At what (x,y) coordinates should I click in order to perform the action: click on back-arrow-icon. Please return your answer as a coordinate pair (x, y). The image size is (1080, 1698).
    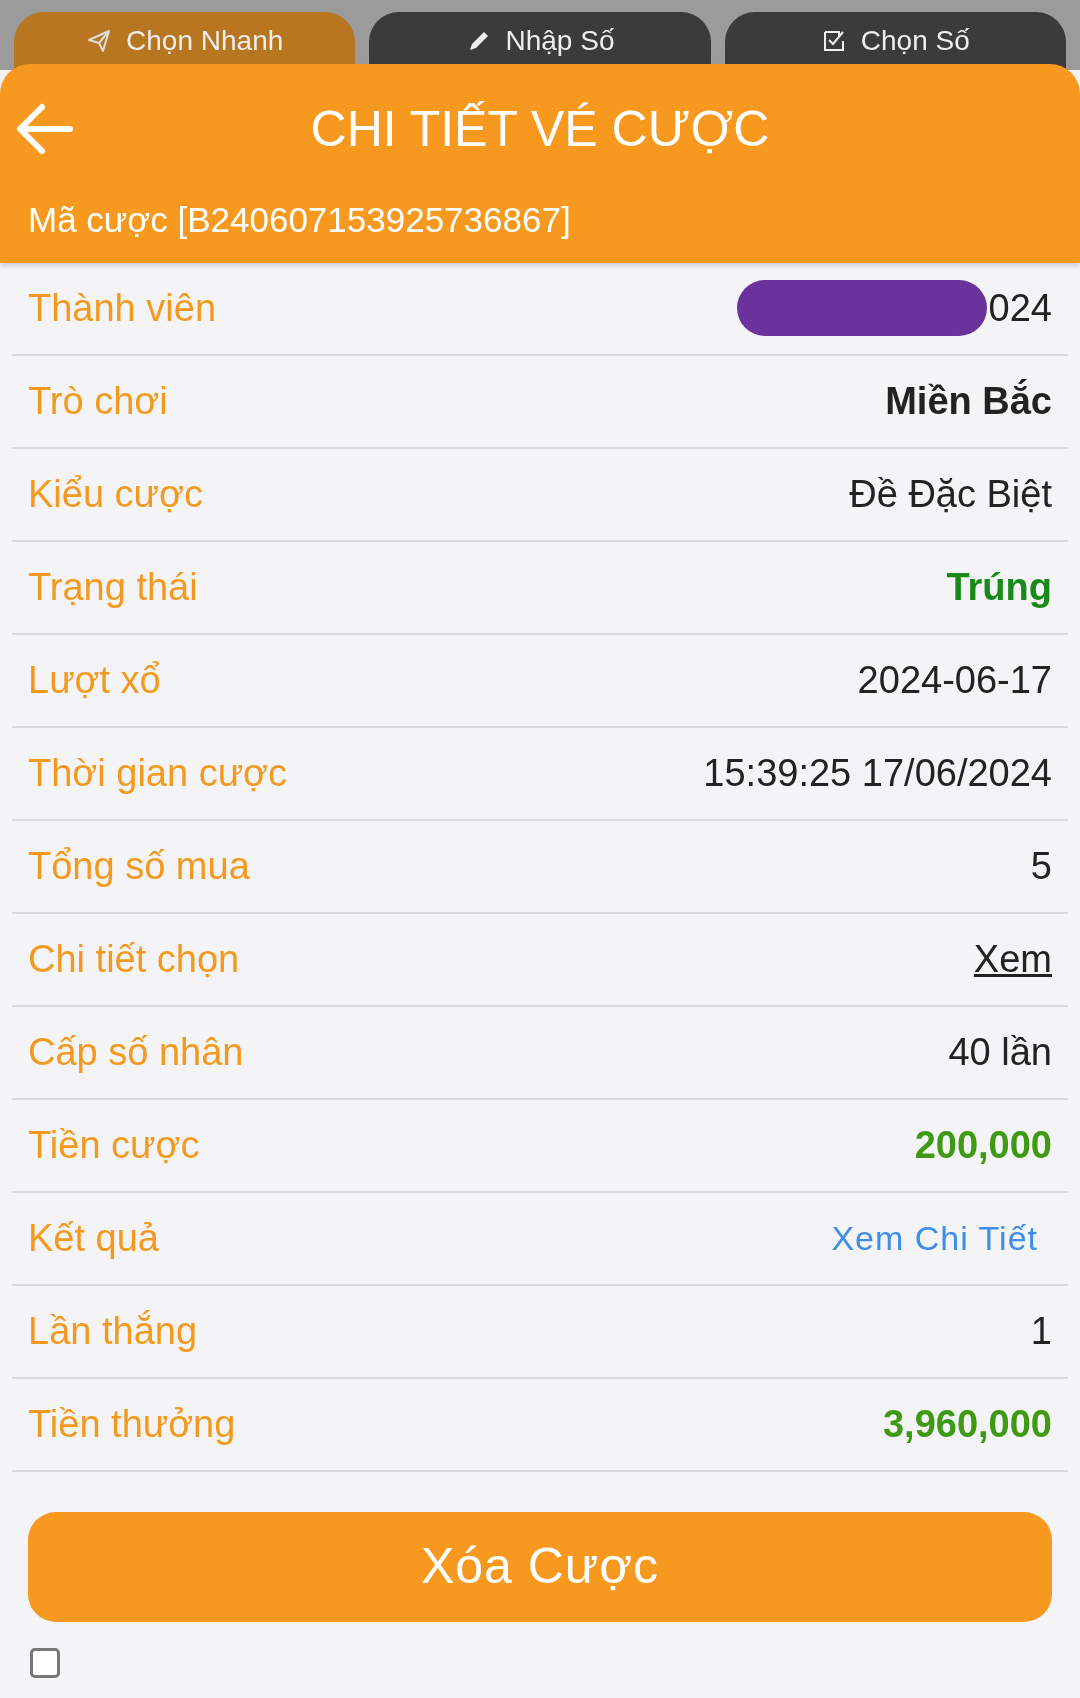
    Looking at the image, I should click on (44, 129).